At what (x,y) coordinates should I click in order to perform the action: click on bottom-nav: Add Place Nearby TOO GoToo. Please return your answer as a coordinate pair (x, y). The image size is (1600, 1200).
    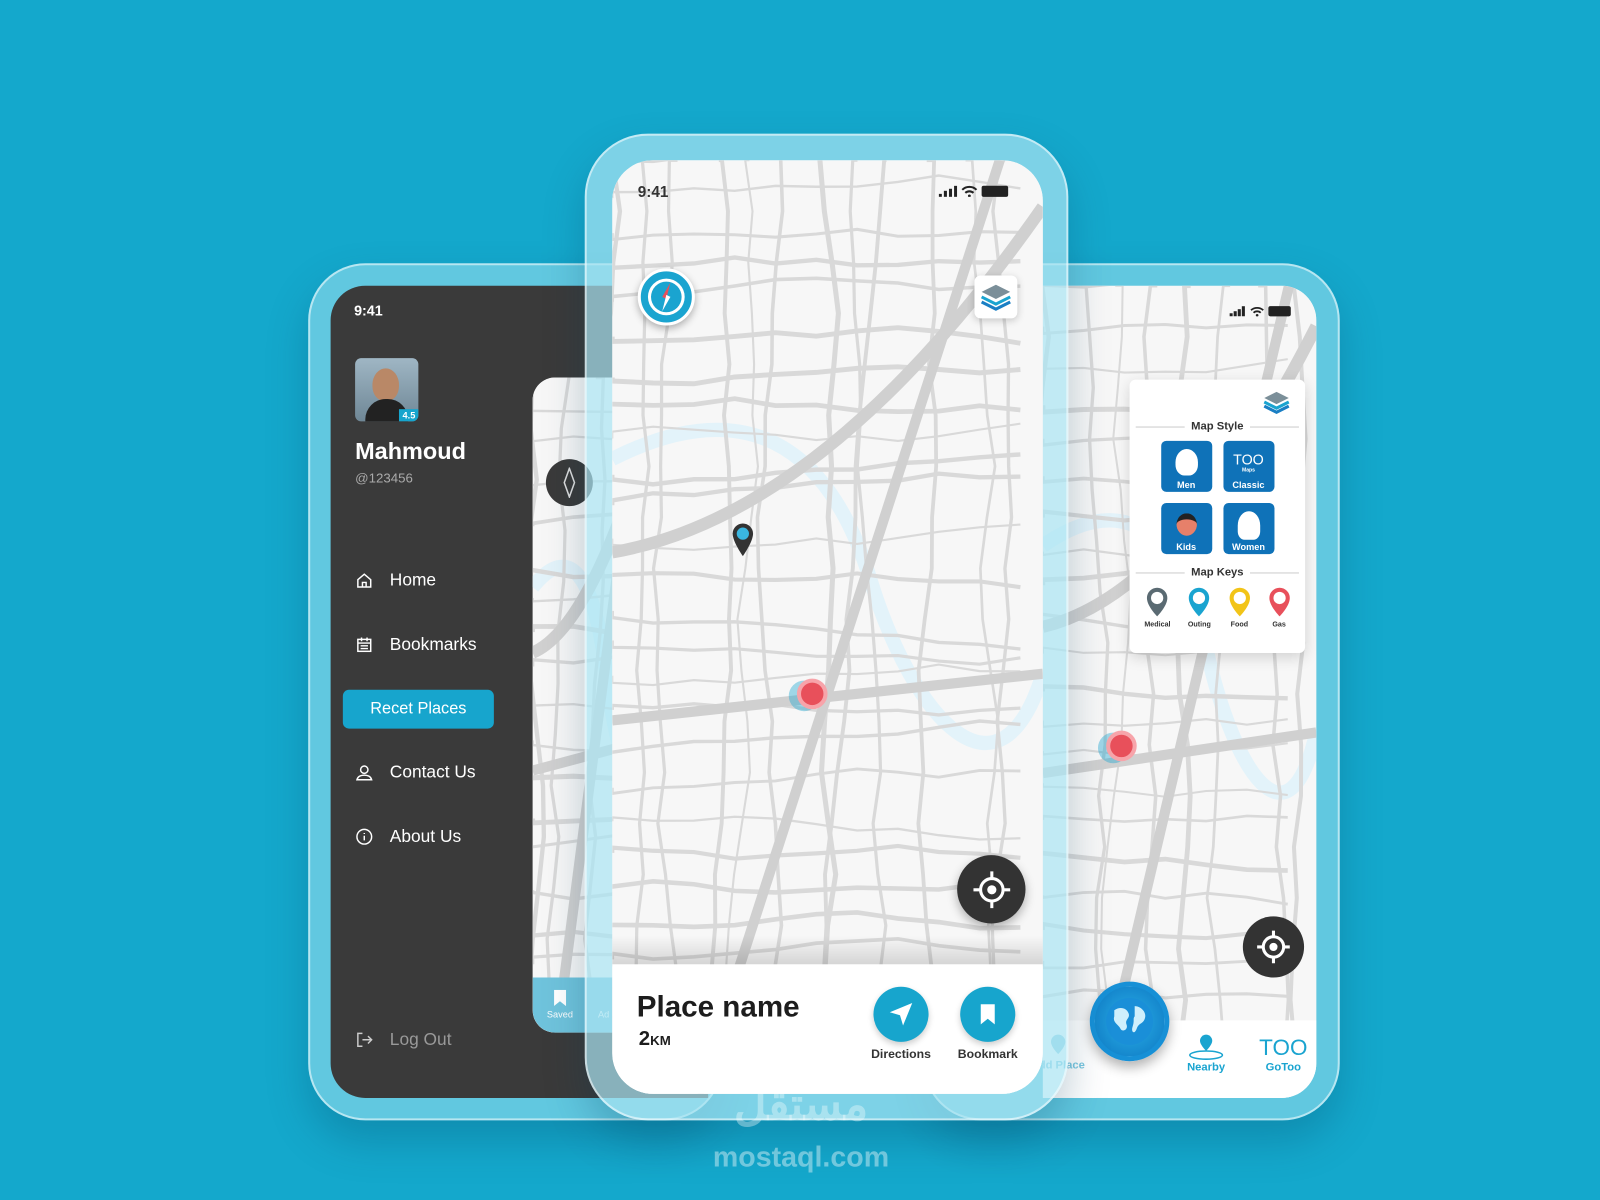
    Looking at the image, I should click on (1179, 1059).